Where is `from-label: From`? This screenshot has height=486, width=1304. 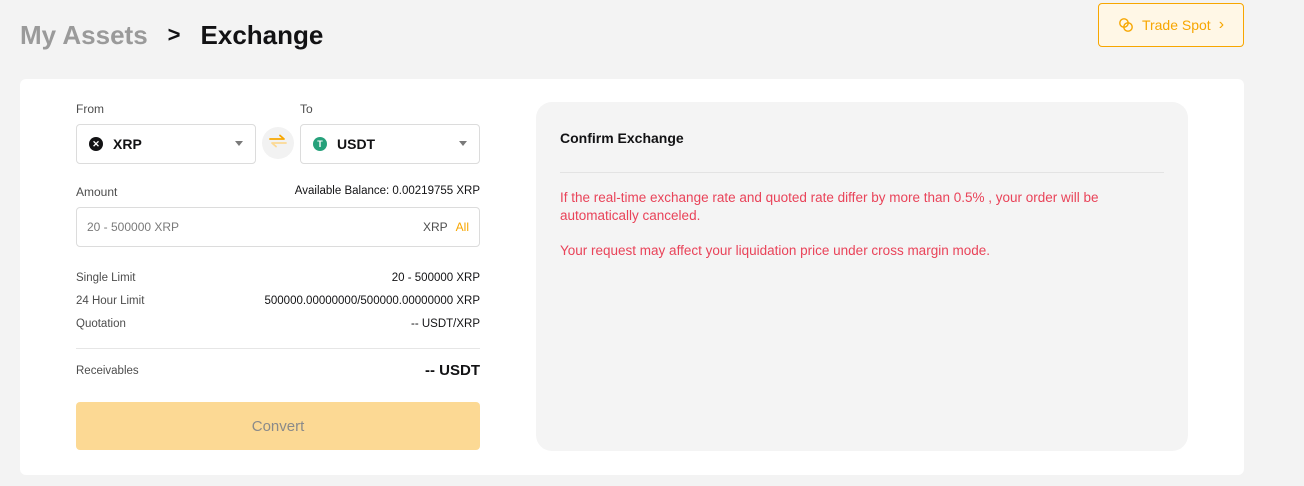 from-label: From is located at coordinates (90, 109).